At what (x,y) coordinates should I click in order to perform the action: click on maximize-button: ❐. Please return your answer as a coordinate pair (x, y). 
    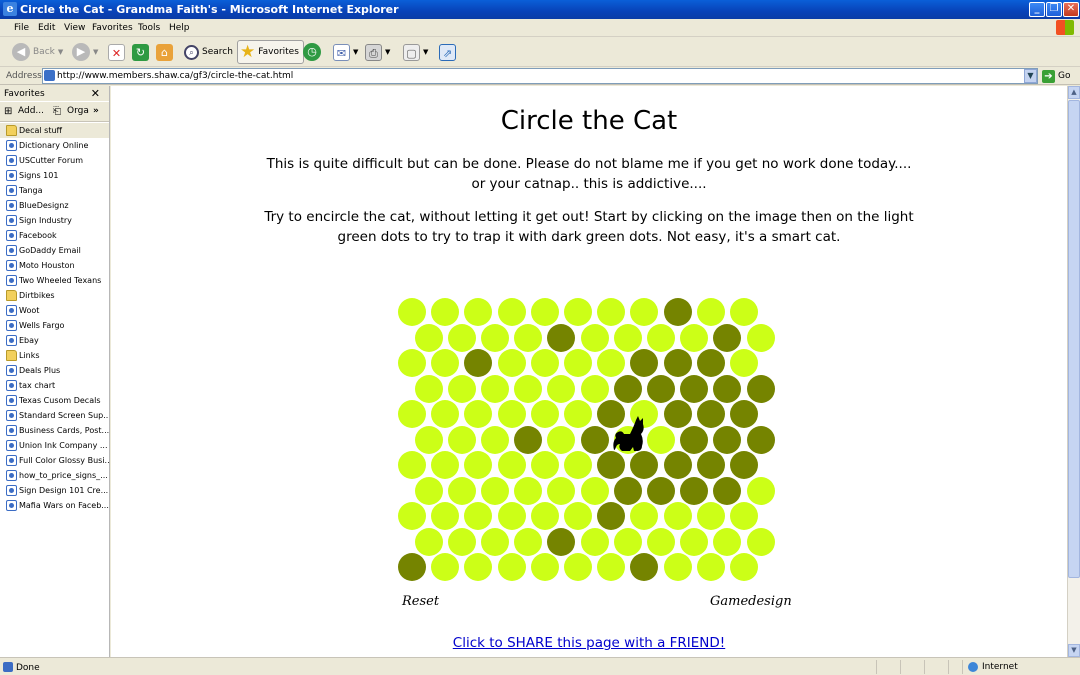
    Looking at the image, I should click on (1054, 9).